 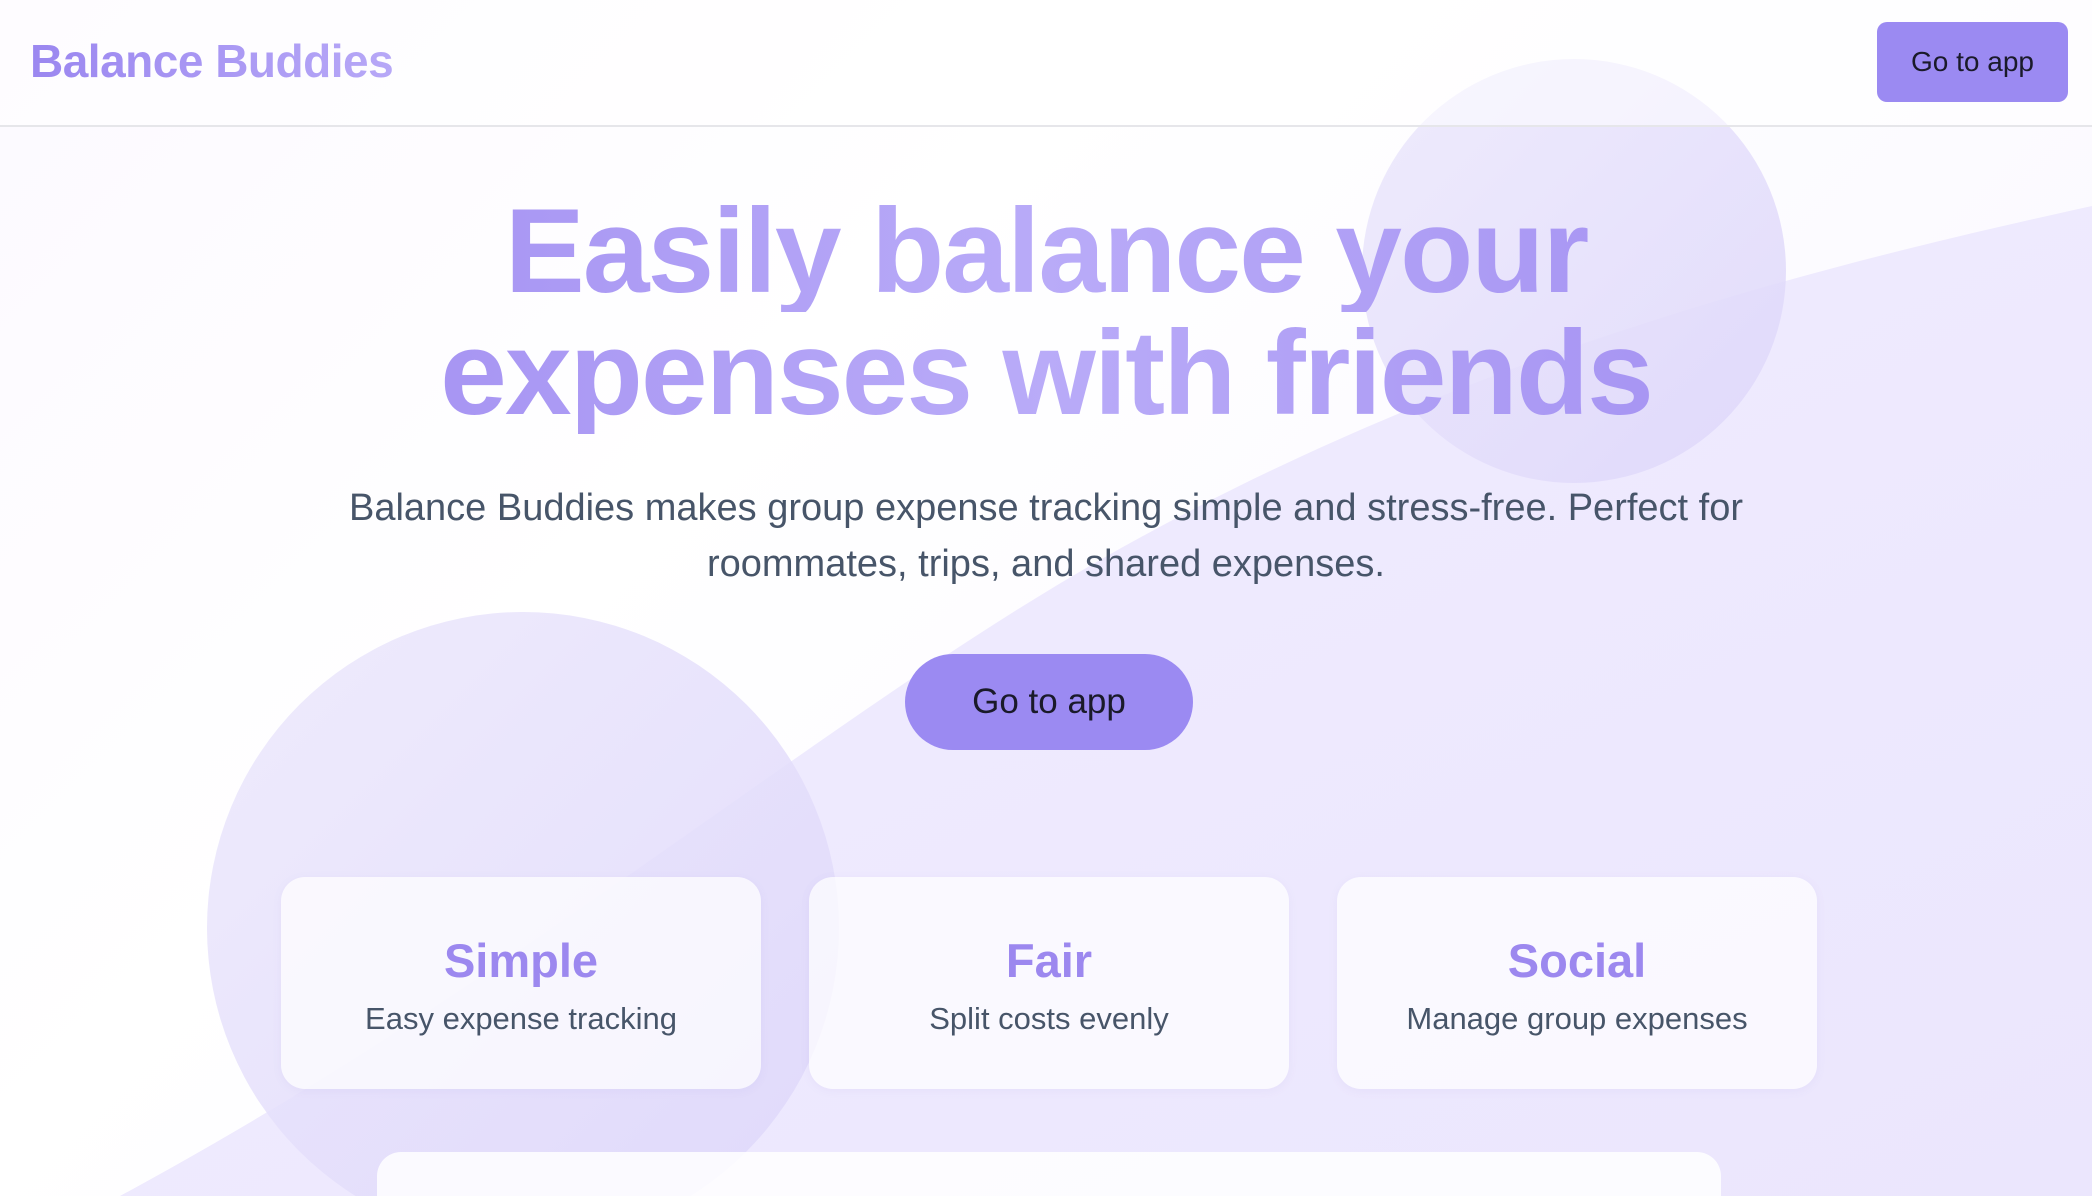 What do you see at coordinates (1049, 702) in the screenshot?
I see `hero-go-to-app-button: Go to app` at bounding box center [1049, 702].